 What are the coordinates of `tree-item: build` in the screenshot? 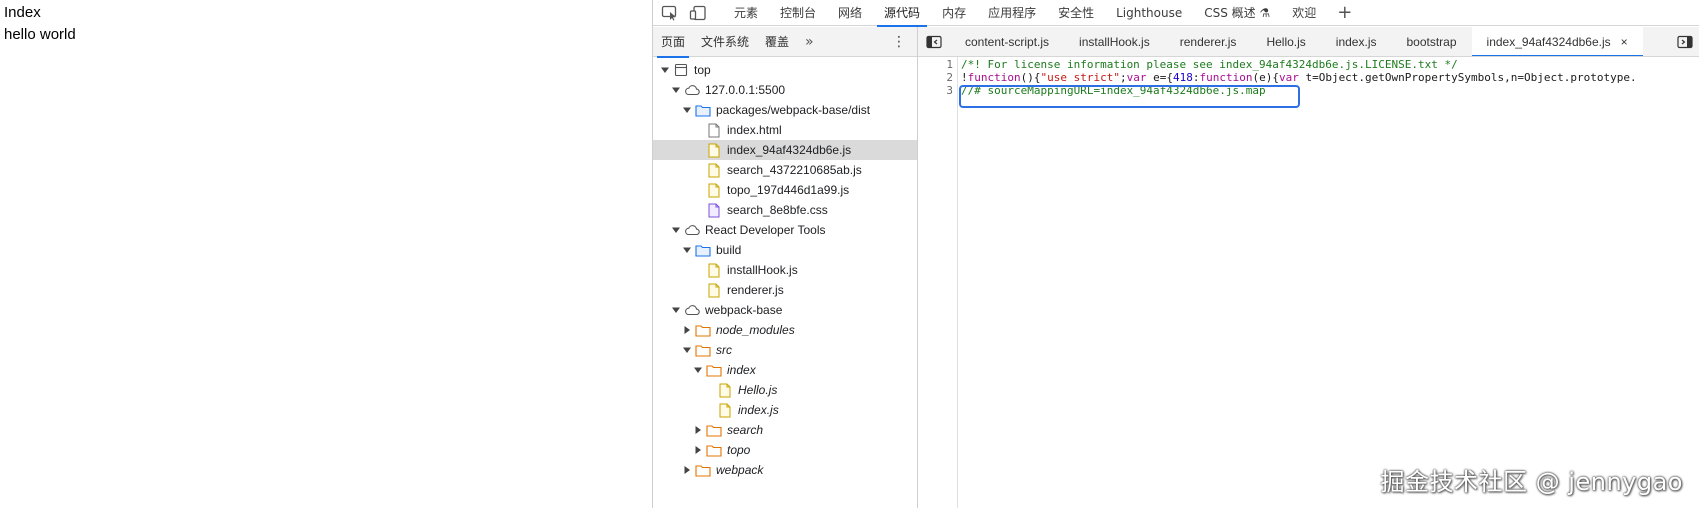 It's located at (785, 250).